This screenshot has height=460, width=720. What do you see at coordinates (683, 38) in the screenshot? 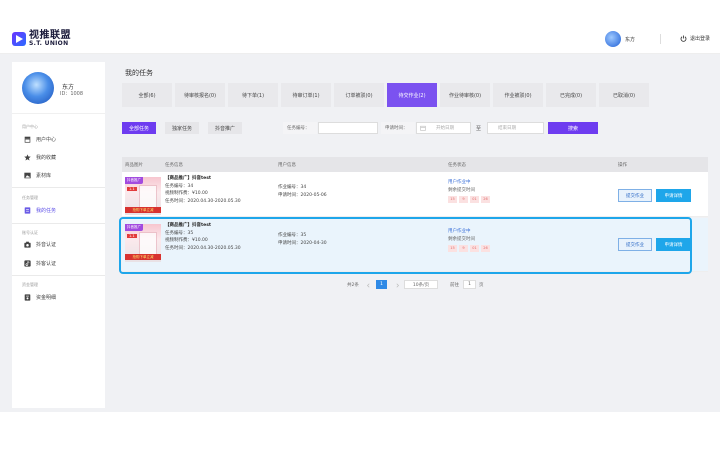
I see `power-icon` at bounding box center [683, 38].